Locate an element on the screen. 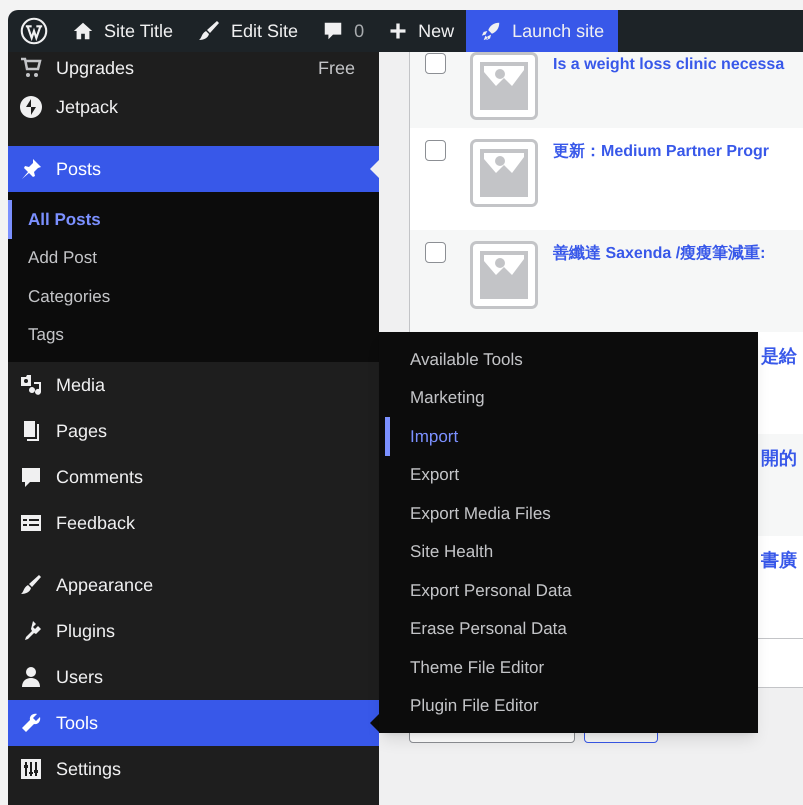 The height and width of the screenshot is (805, 803). flyout-item: Erase Personal Data is located at coordinates (571, 629).